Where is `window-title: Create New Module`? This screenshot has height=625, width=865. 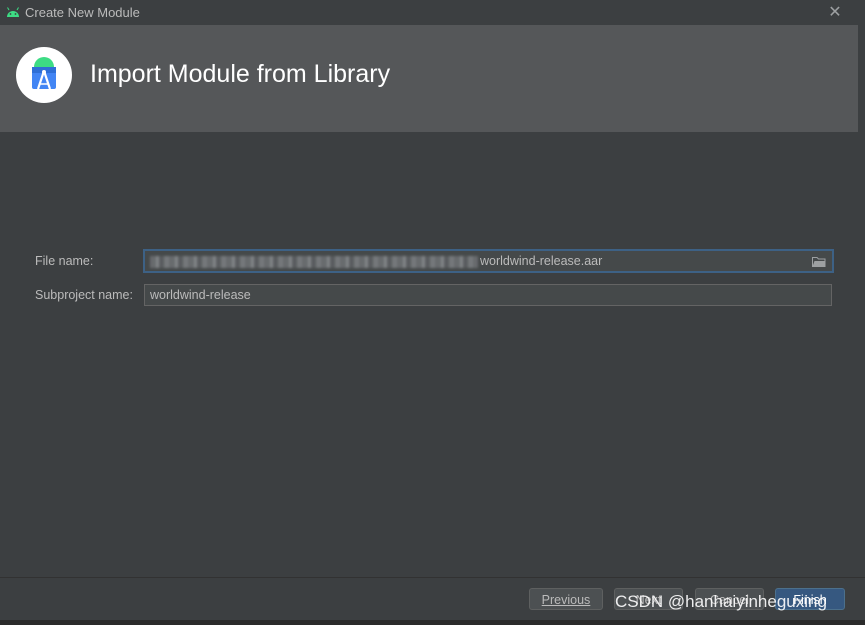
window-title: Create New Module is located at coordinates (82, 12).